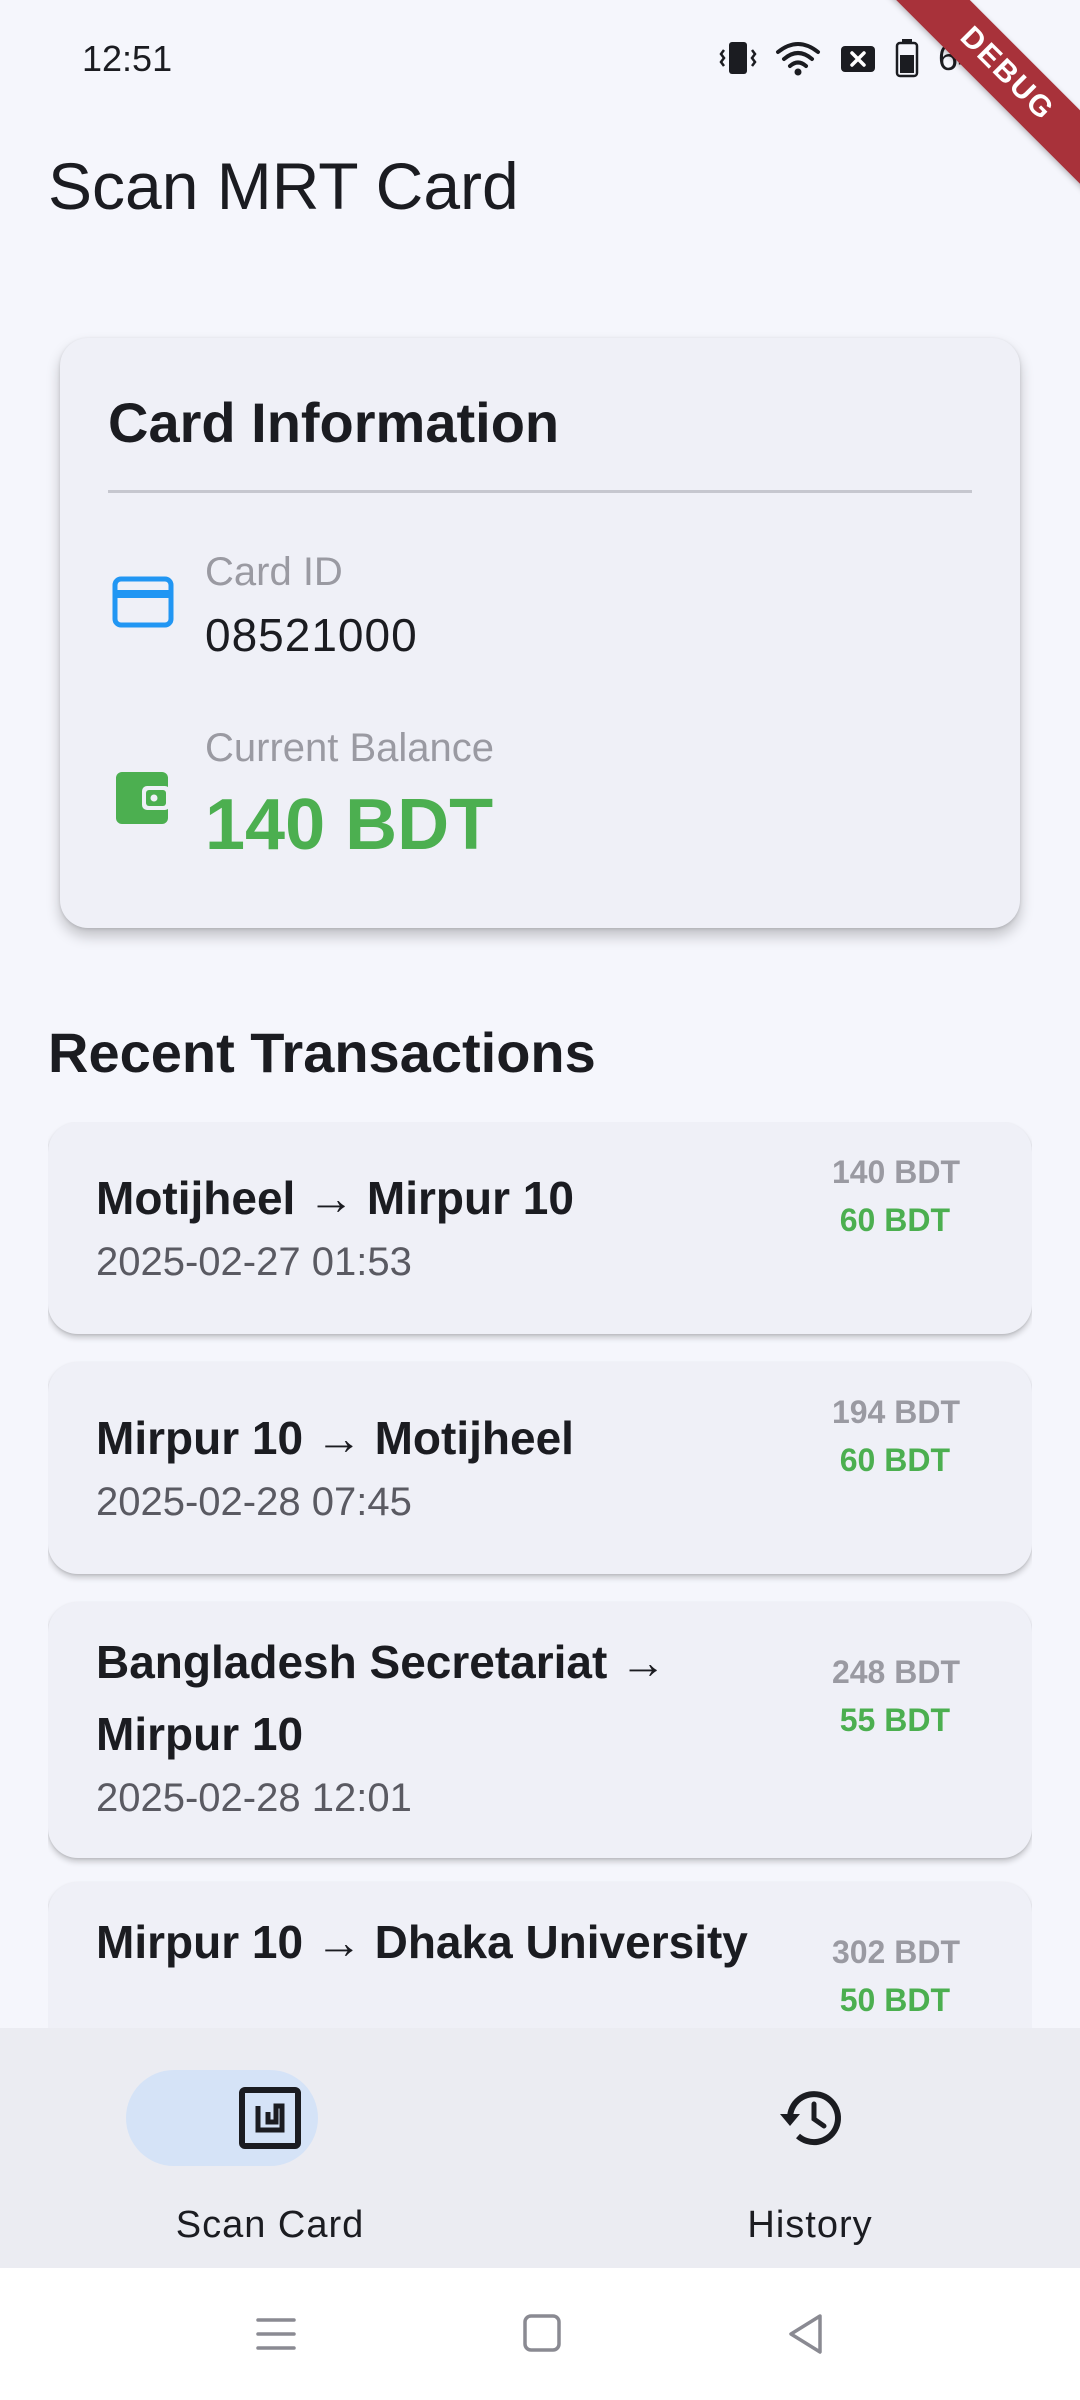 The image size is (1080, 2400). I want to click on nav-item-scan-card: Scan Card, so click(270, 2148).